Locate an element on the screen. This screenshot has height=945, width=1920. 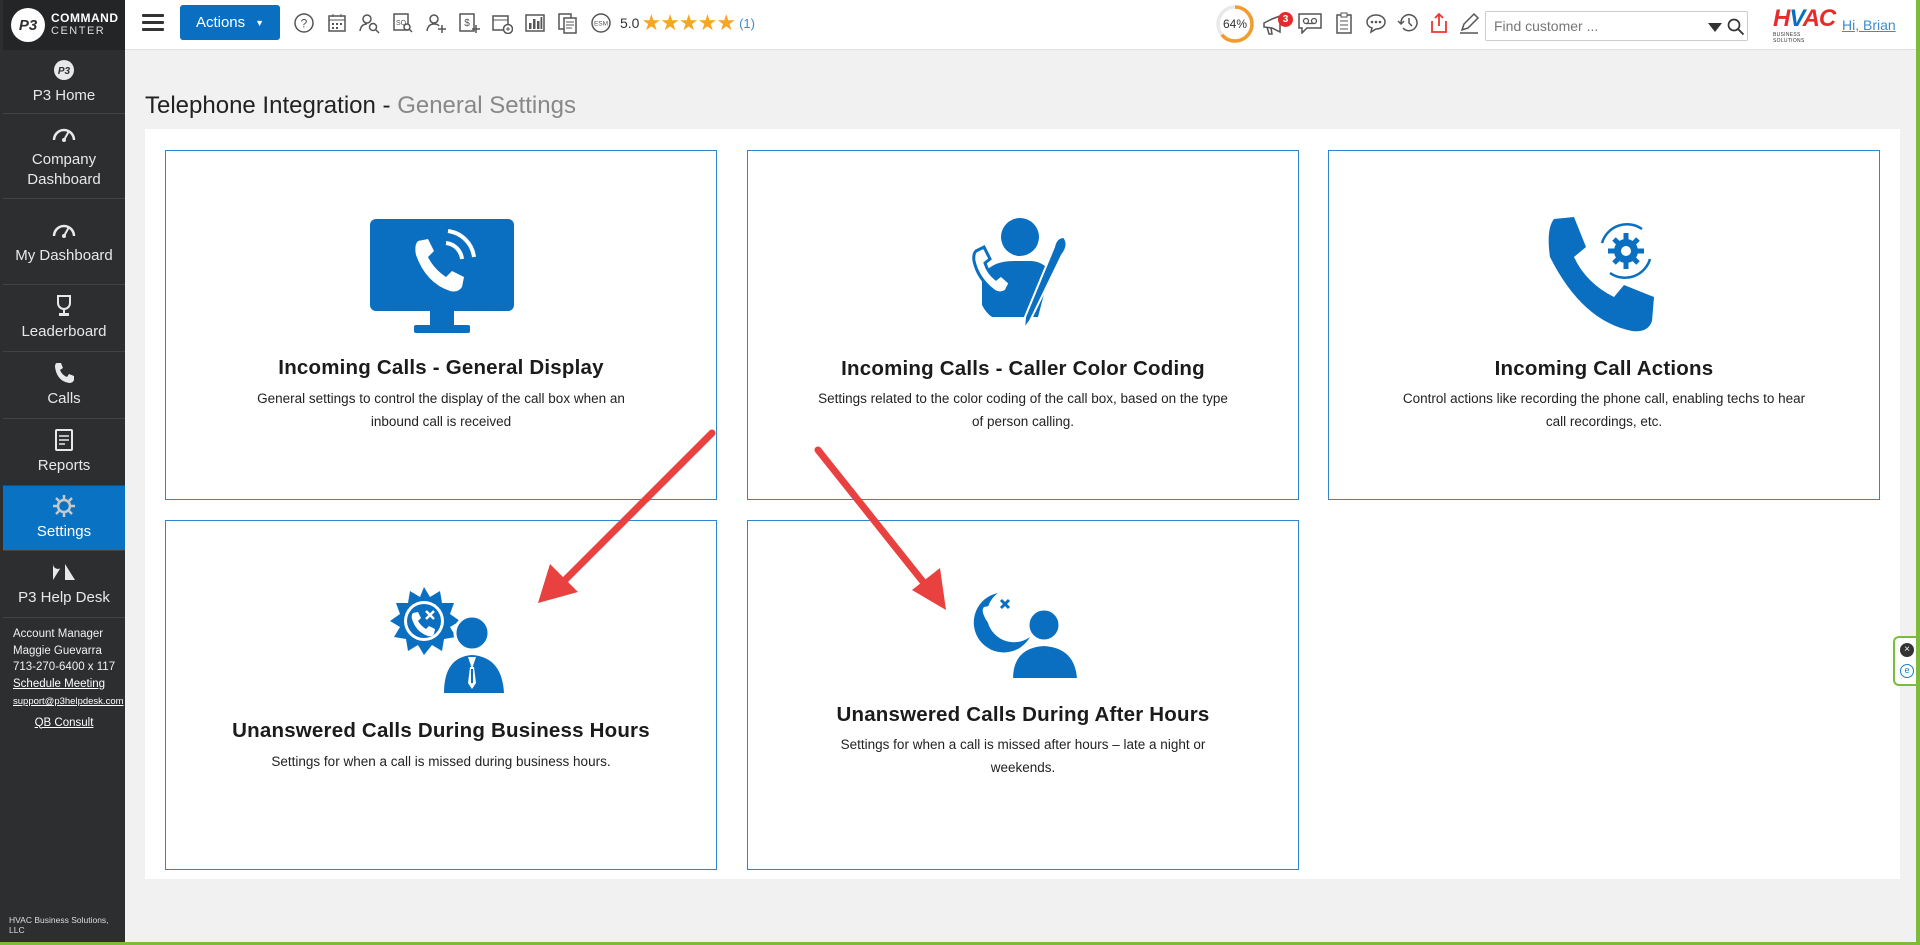
account-manager-name: Maggie Guevarra is located at coordinates (57, 650).